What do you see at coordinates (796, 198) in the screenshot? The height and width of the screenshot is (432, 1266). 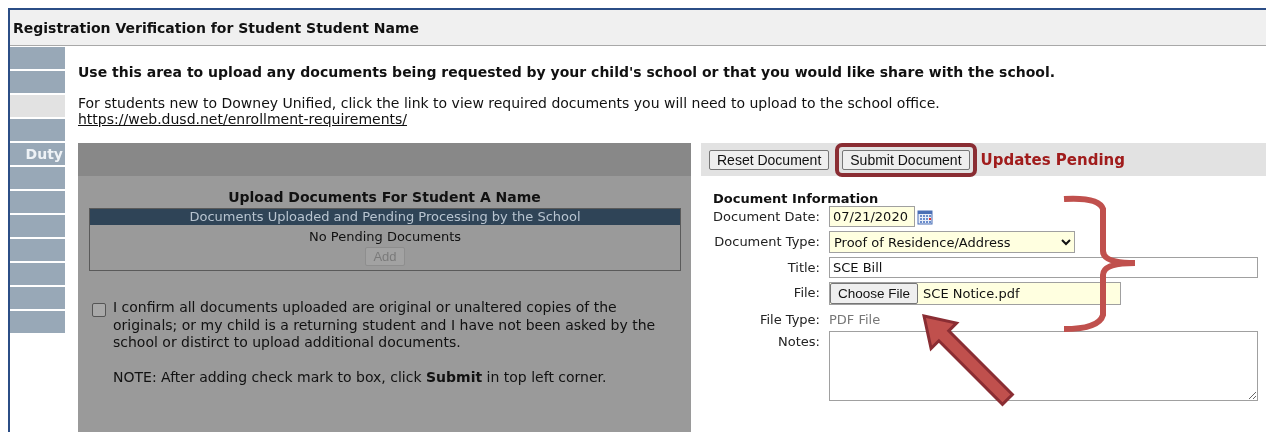 I see `section-title: Document Information` at bounding box center [796, 198].